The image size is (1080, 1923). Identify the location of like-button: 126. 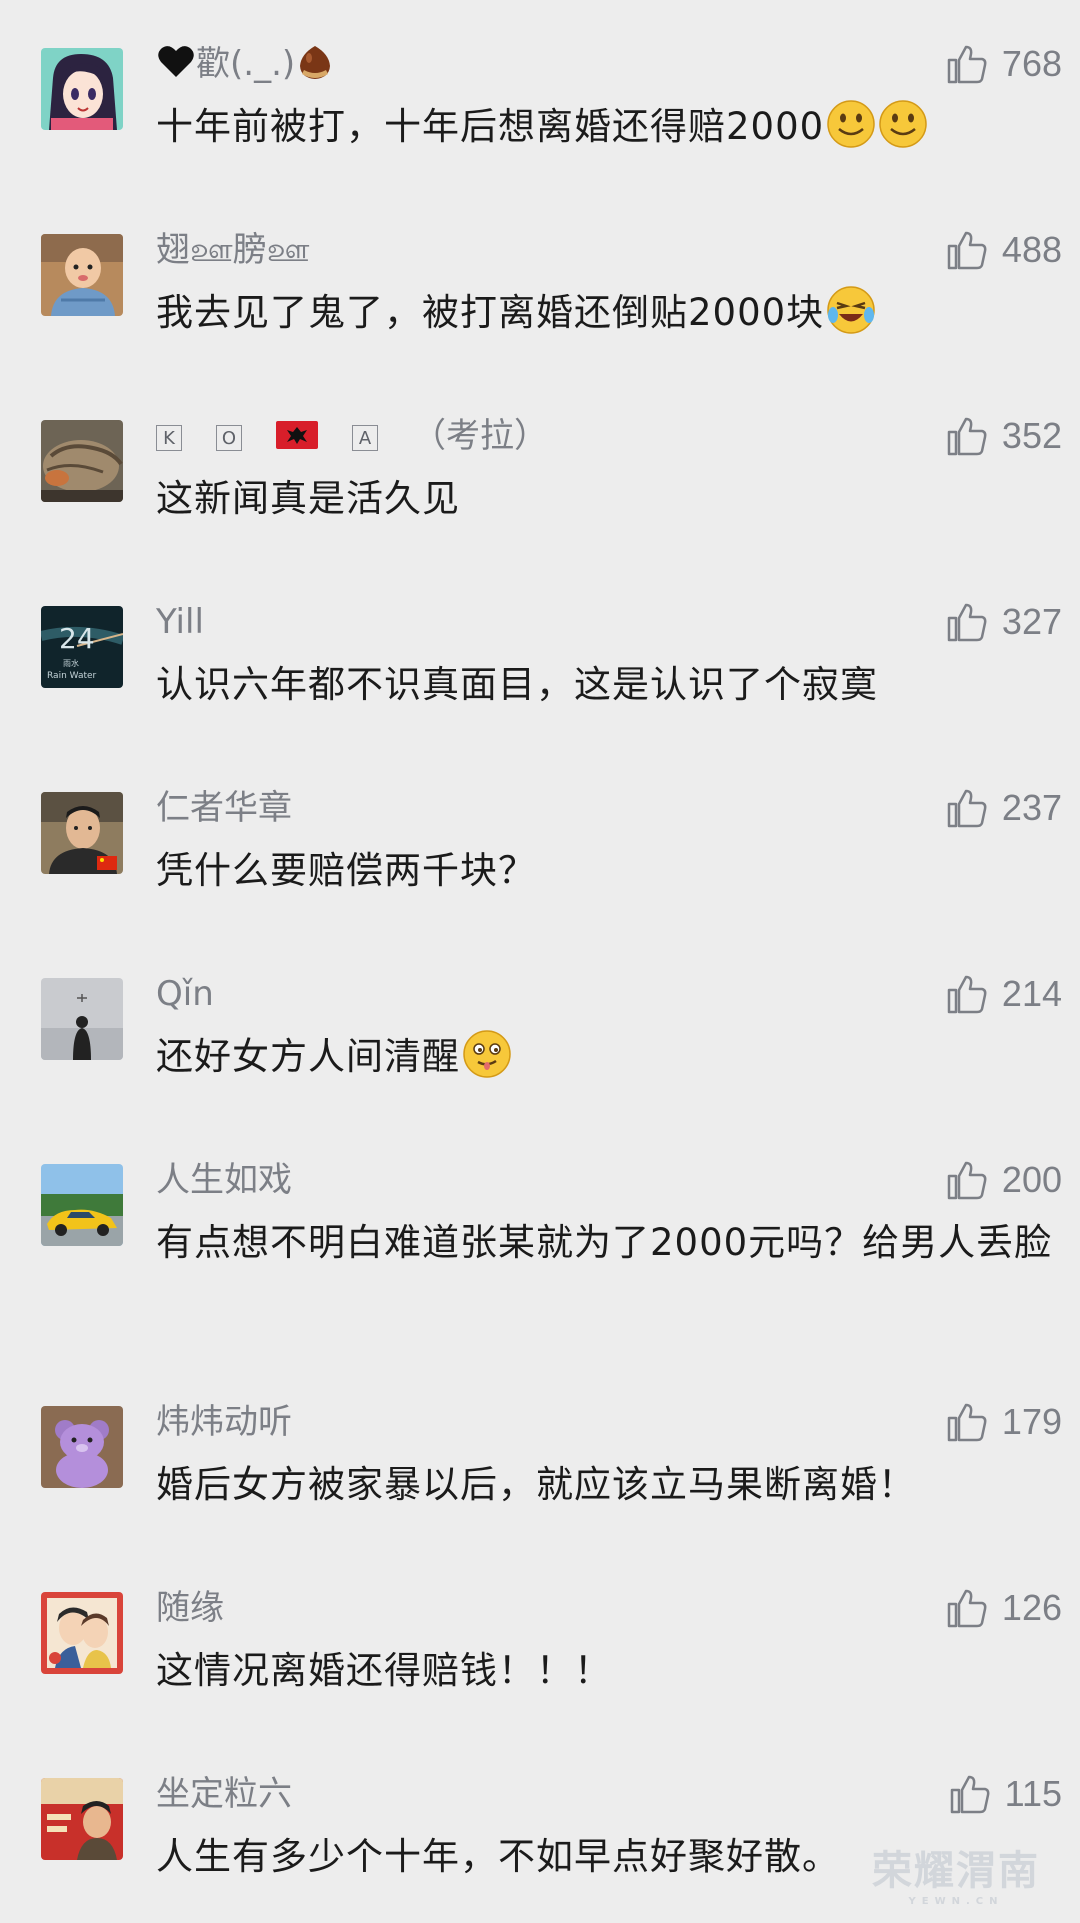
(1004, 1608).